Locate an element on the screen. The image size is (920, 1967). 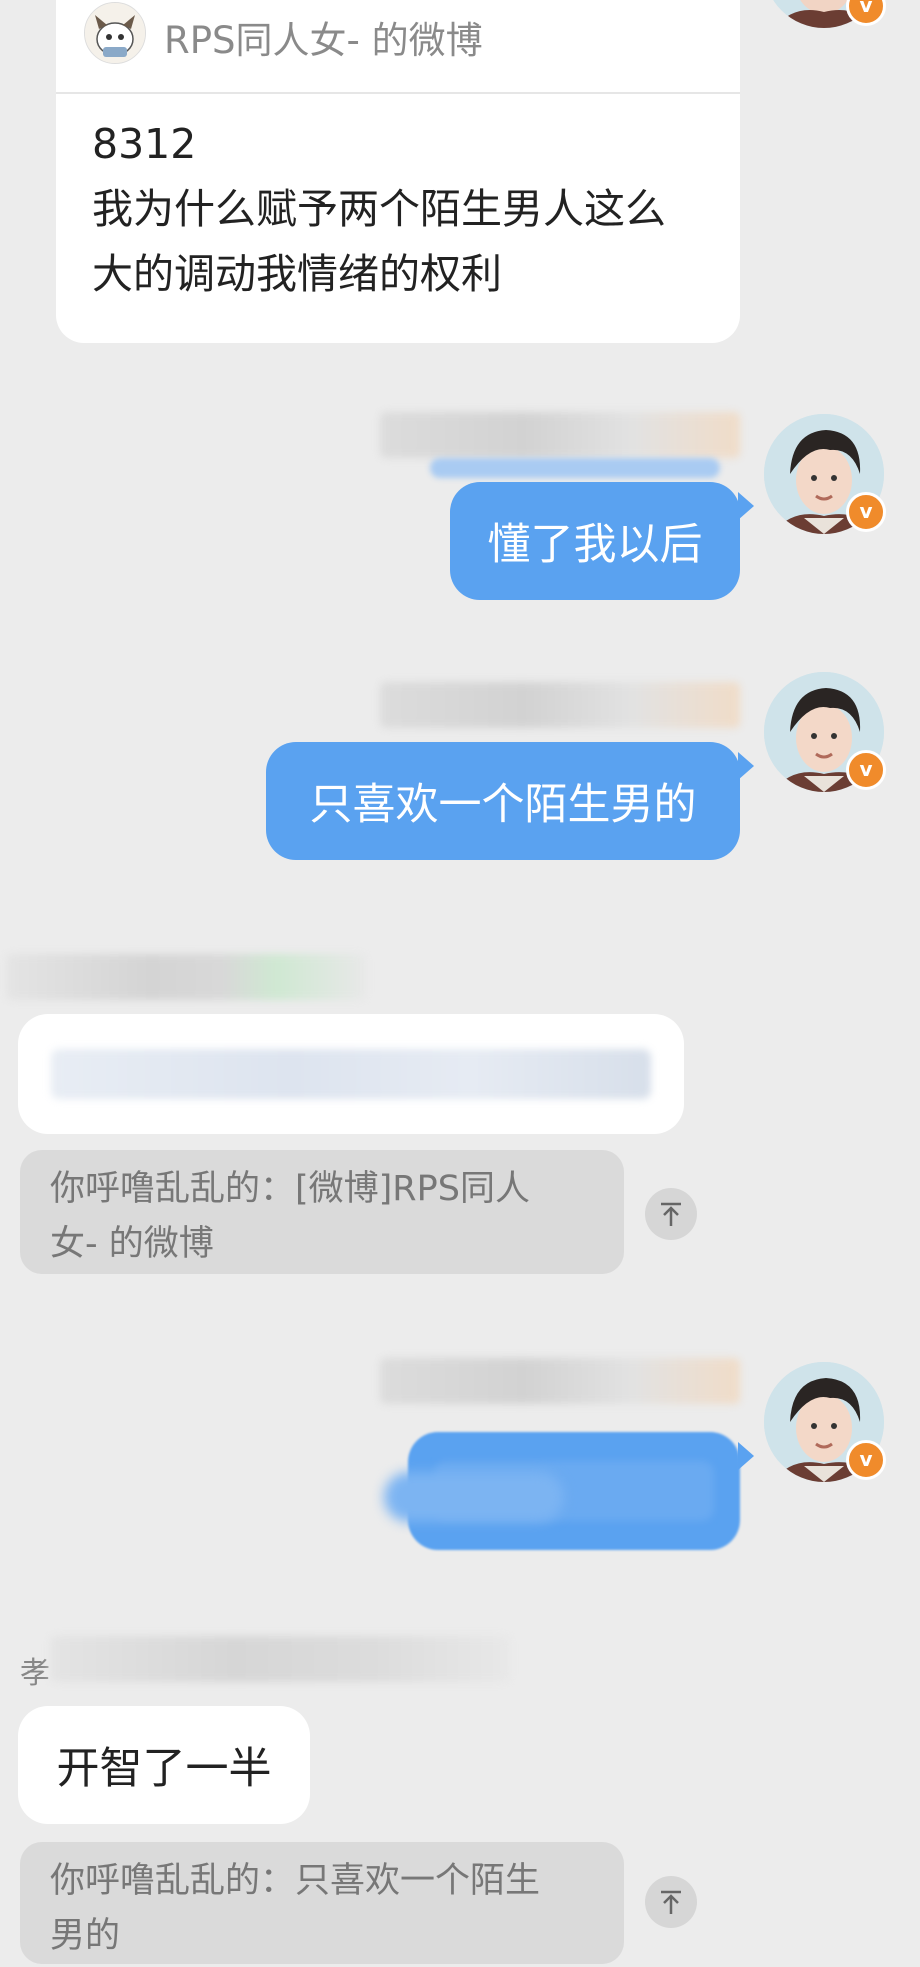
quote-line: 女- 的微博 is located at coordinates (132, 1244).